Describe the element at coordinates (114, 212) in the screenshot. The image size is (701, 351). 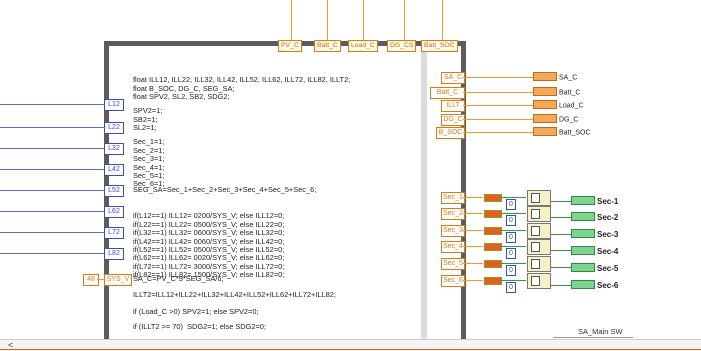
I see `input-terminal-l62: L62` at that location.